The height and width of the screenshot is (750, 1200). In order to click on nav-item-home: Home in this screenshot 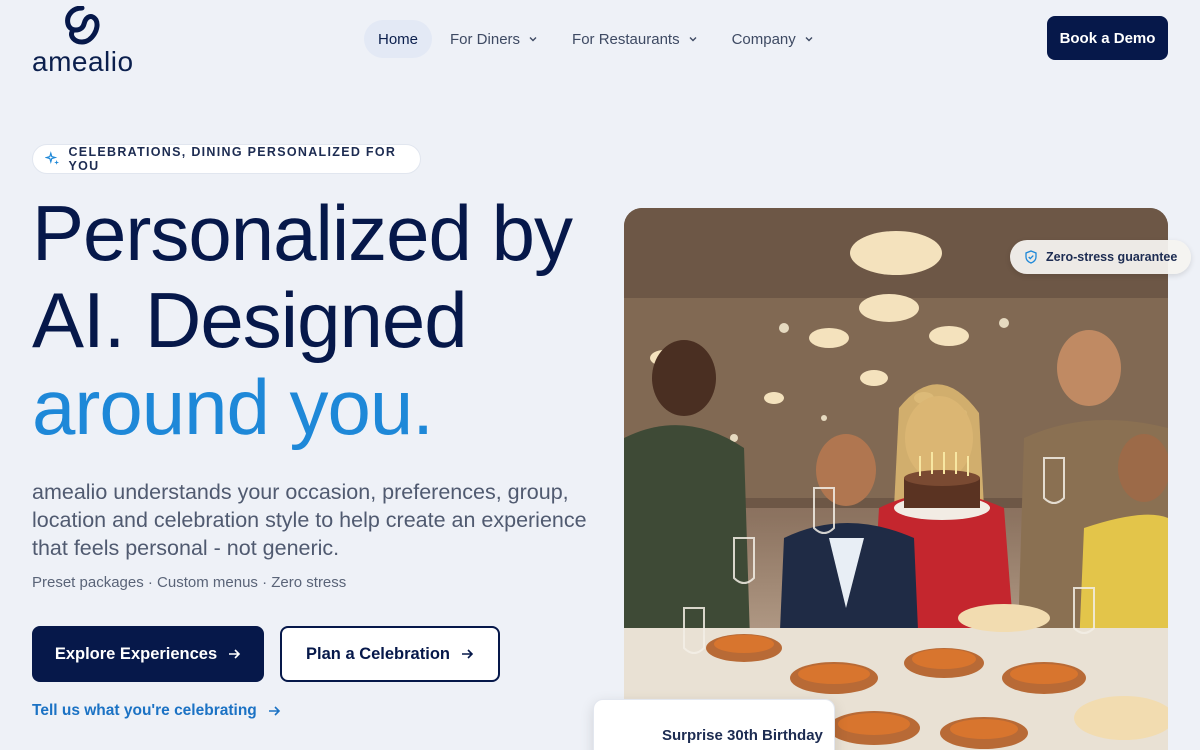, I will do `click(398, 39)`.